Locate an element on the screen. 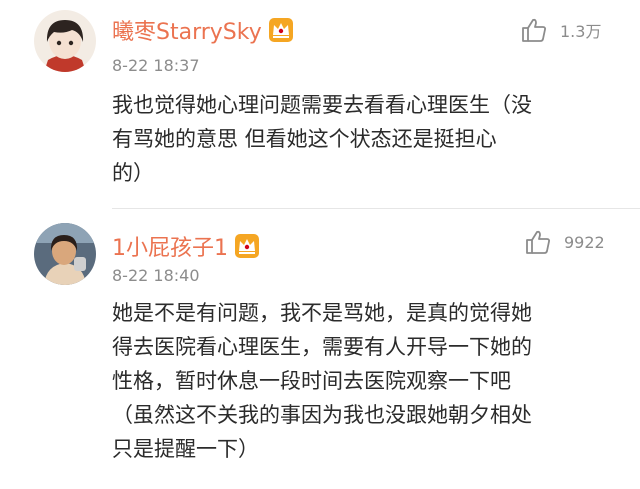  like-count: 9922 is located at coordinates (584, 242).